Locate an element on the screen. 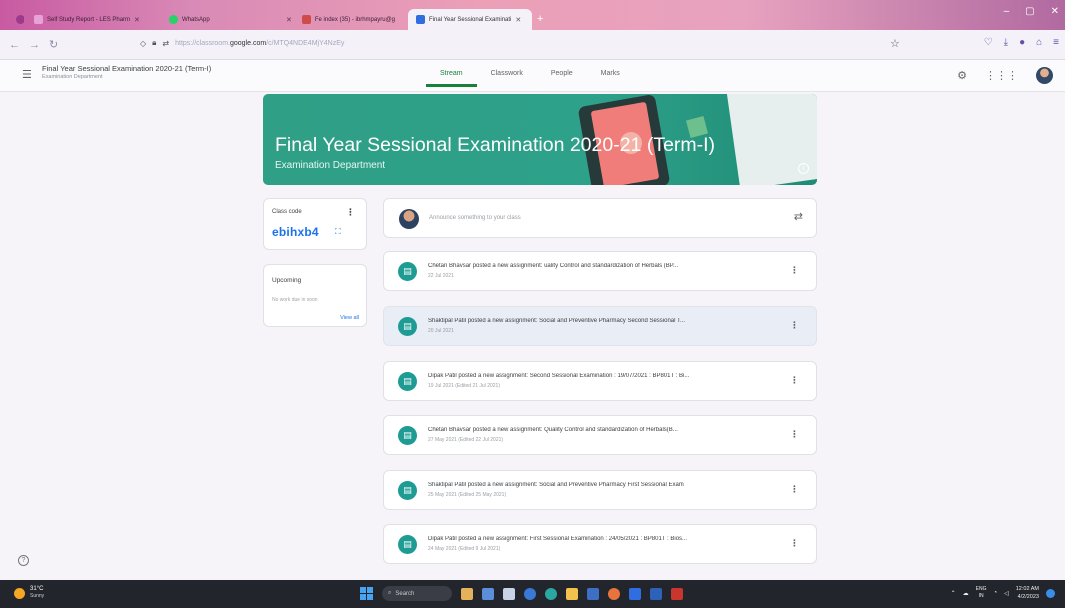 This screenshot has height=608, width=1065. forward-icon: → is located at coordinates (34, 45).